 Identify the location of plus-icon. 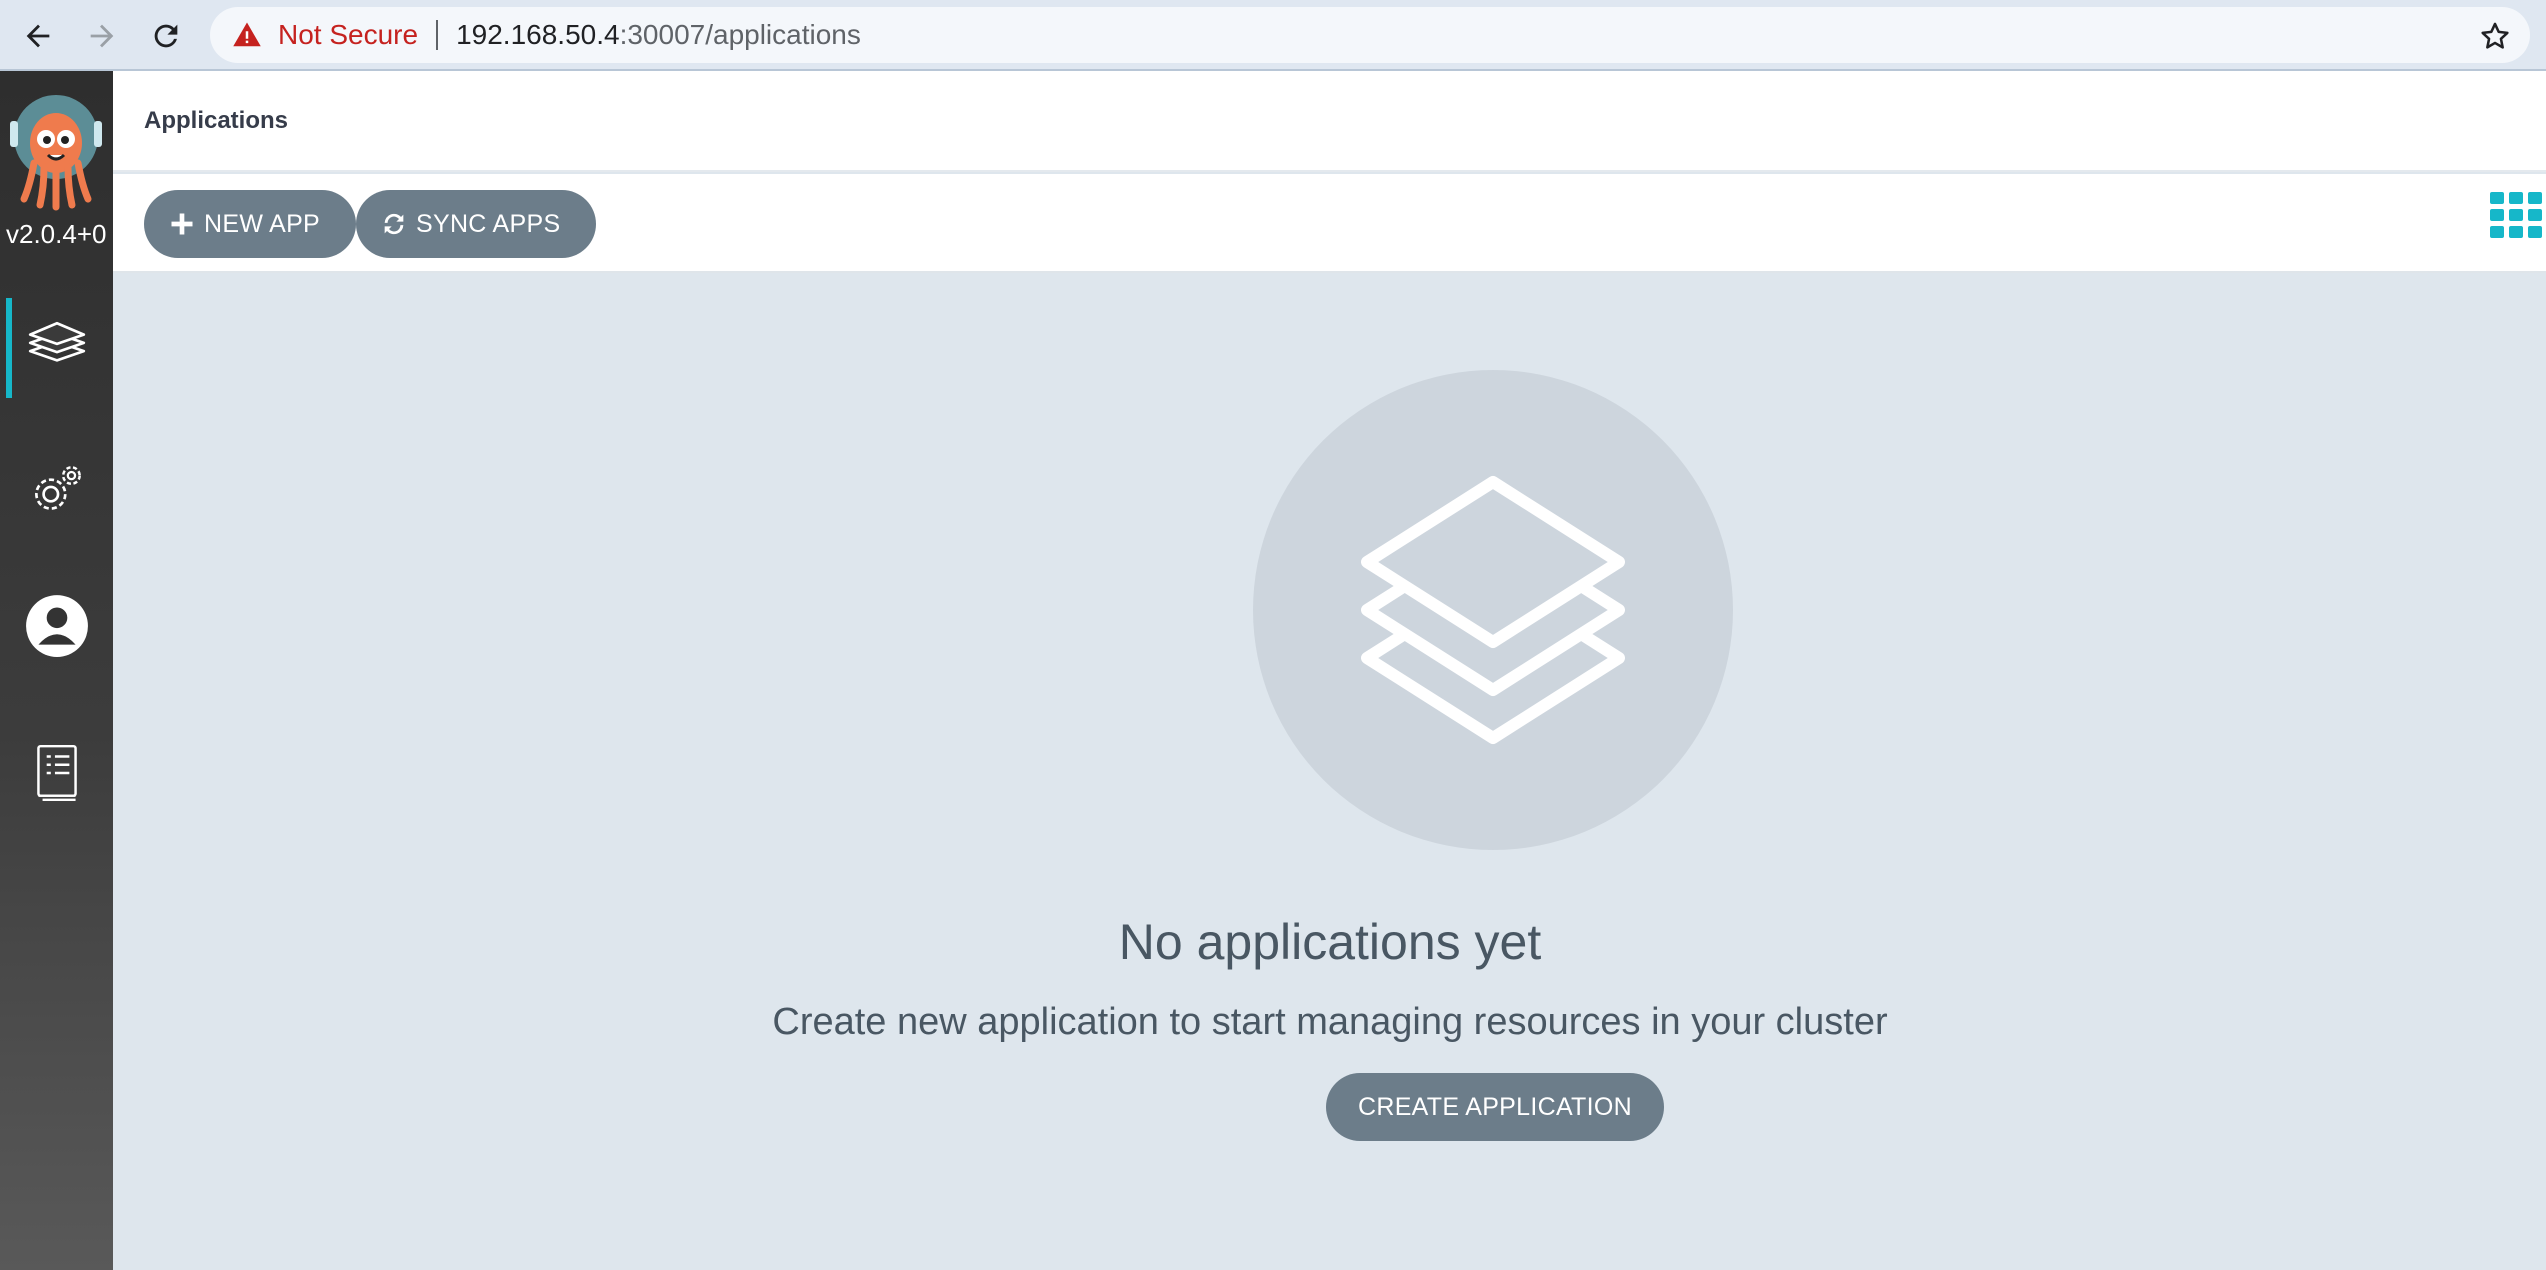
(182, 224).